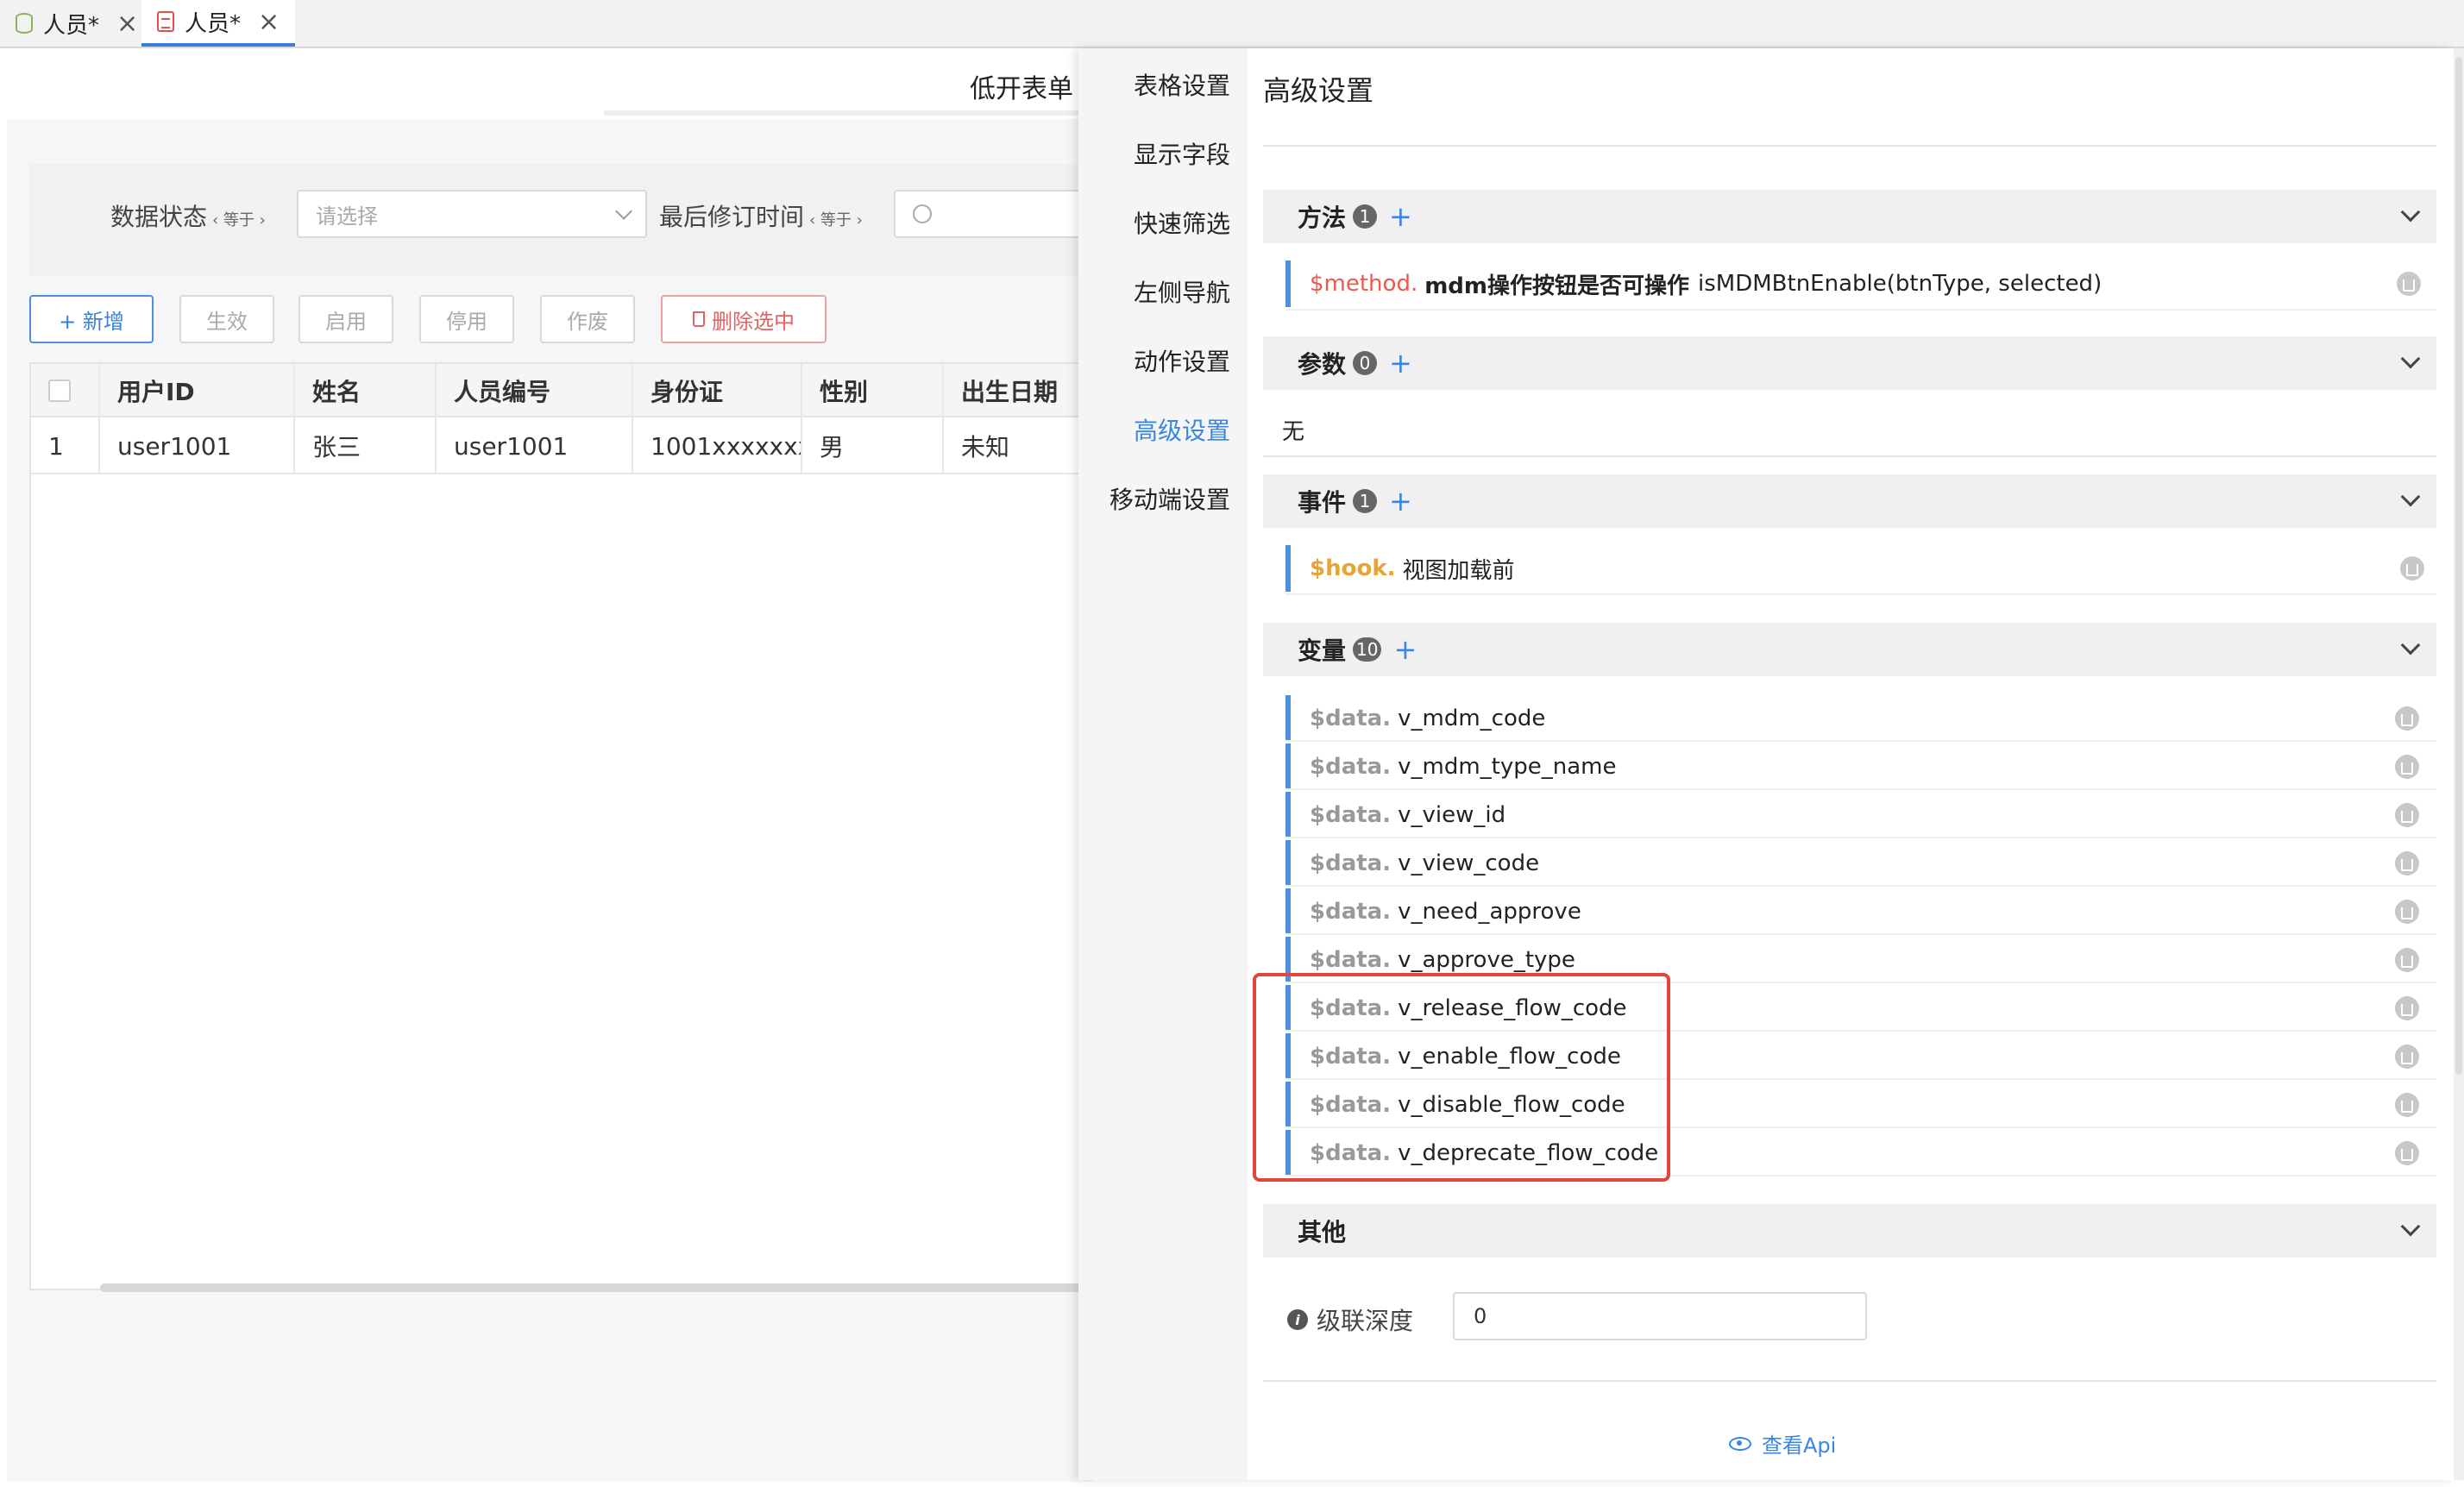 This screenshot has width=2464, height=1487. I want to click on column-header: 姓名, so click(366, 390).